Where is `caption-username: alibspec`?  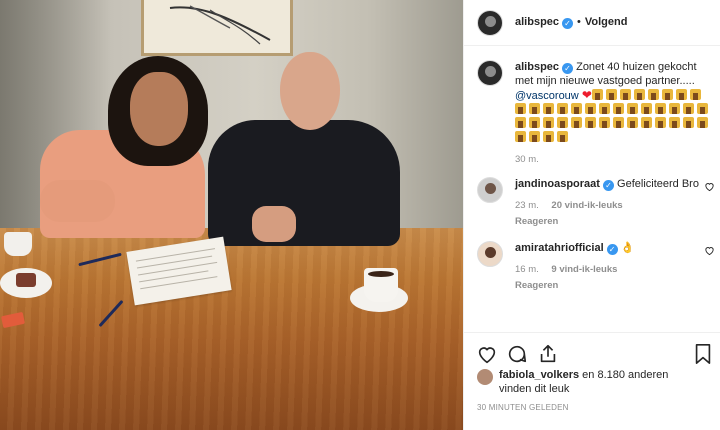 caption-username: alibspec is located at coordinates (537, 67).